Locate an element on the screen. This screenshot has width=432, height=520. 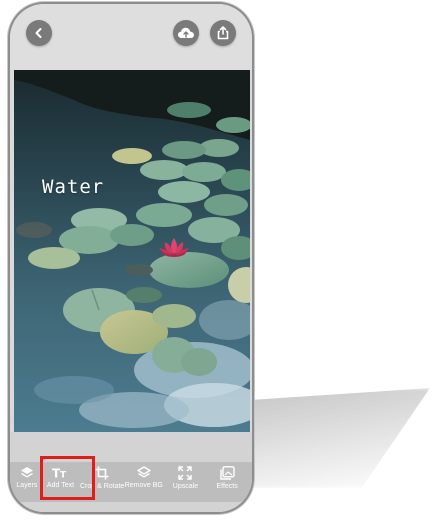
chevron-left-icon is located at coordinates (39, 33).